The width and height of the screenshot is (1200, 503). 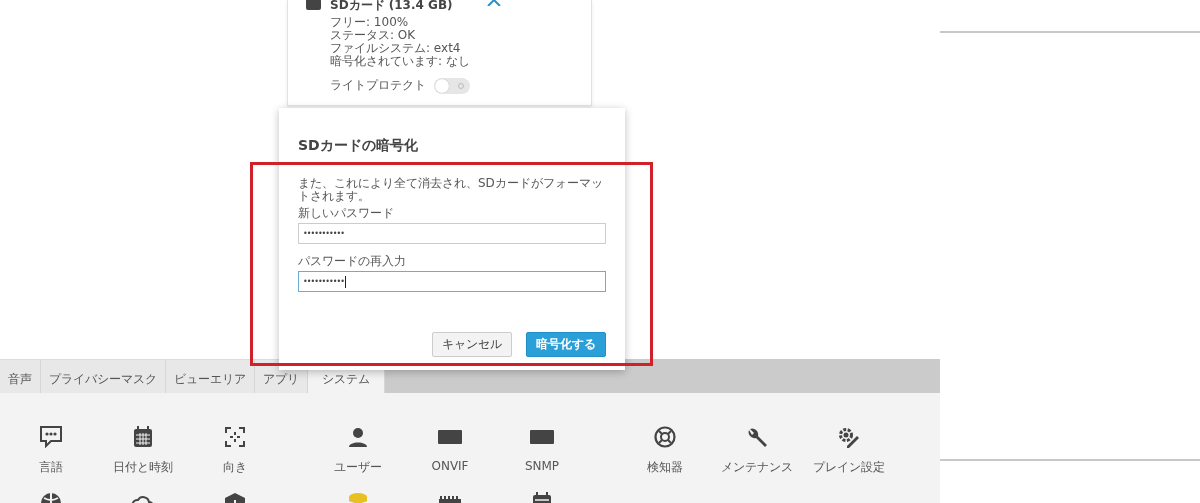 What do you see at coordinates (51, 467) in the screenshot?
I see `settings-item-label: 言語` at bounding box center [51, 467].